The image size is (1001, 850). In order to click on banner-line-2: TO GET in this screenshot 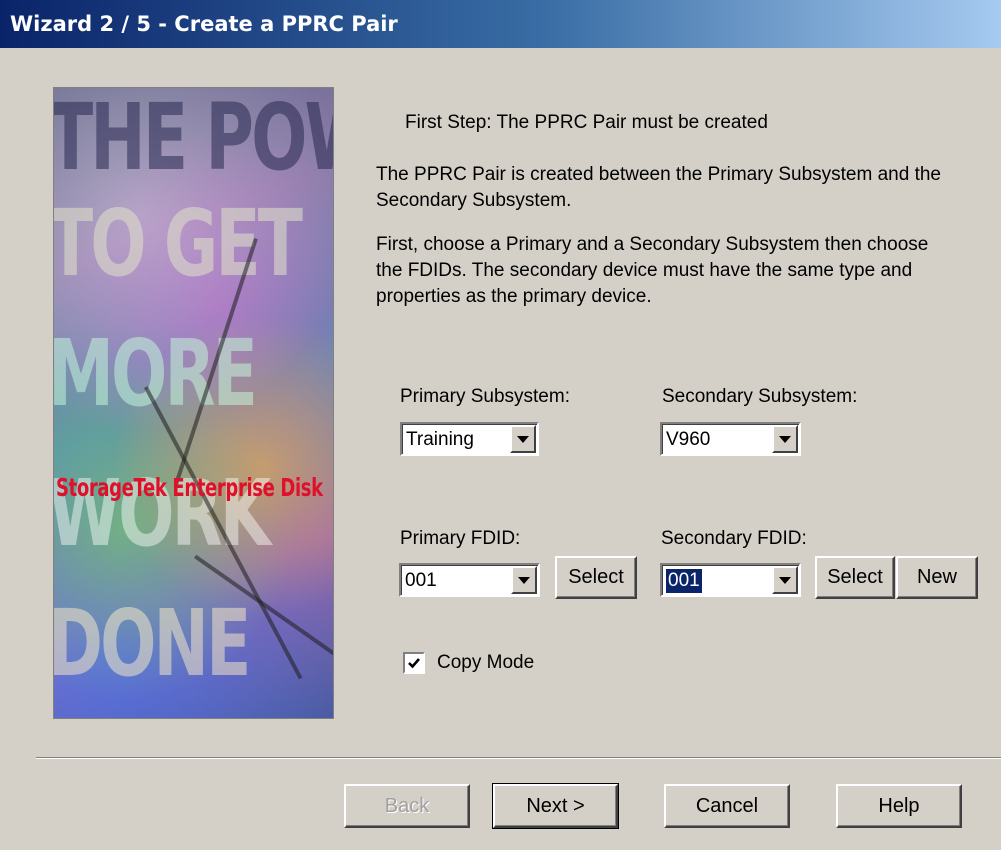, I will do `click(178, 243)`.